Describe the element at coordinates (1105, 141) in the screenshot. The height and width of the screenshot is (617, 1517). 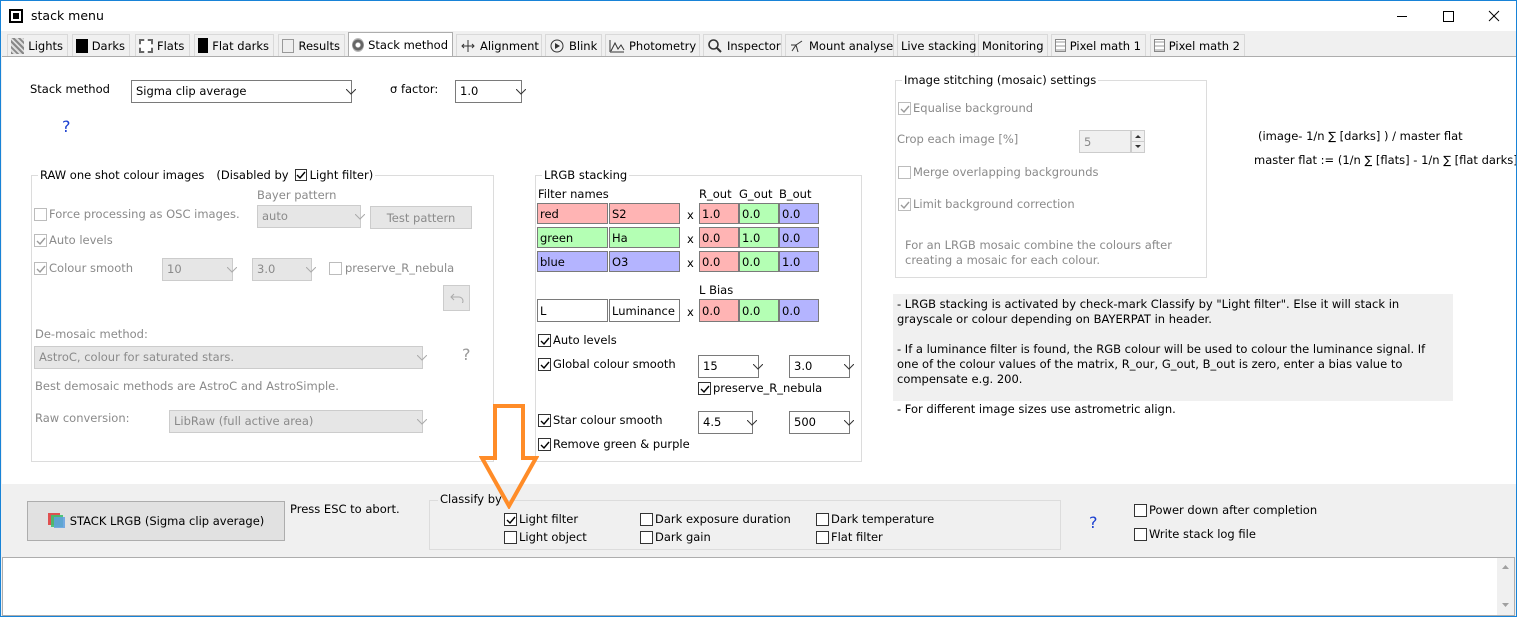
I see `crop-input: 5` at that location.